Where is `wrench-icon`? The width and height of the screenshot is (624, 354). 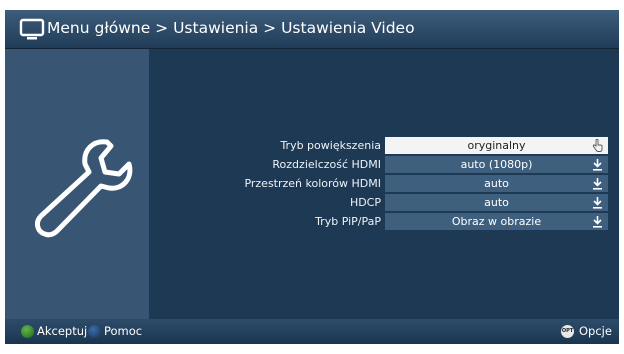 wrench-icon is located at coordinates (84, 188).